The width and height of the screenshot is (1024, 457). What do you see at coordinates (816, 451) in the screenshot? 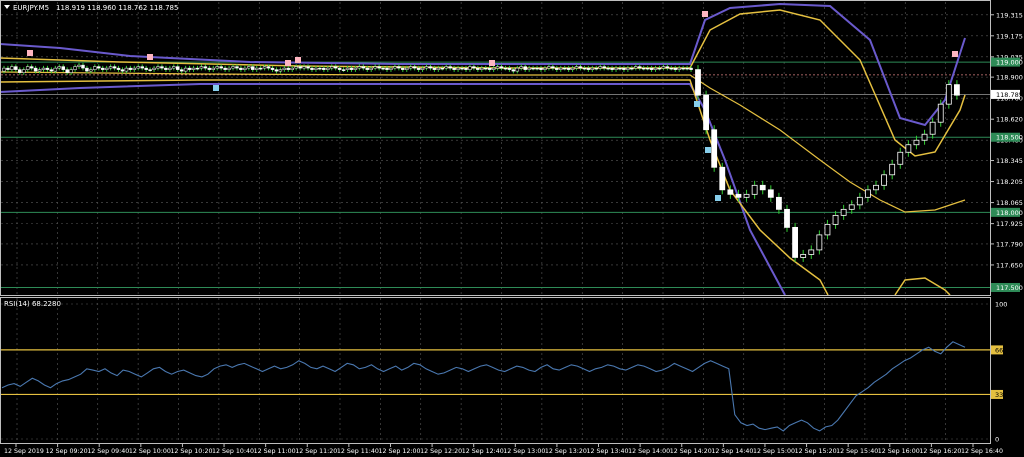
I see `time-tick-label: 12 Sep 15:20` at bounding box center [816, 451].